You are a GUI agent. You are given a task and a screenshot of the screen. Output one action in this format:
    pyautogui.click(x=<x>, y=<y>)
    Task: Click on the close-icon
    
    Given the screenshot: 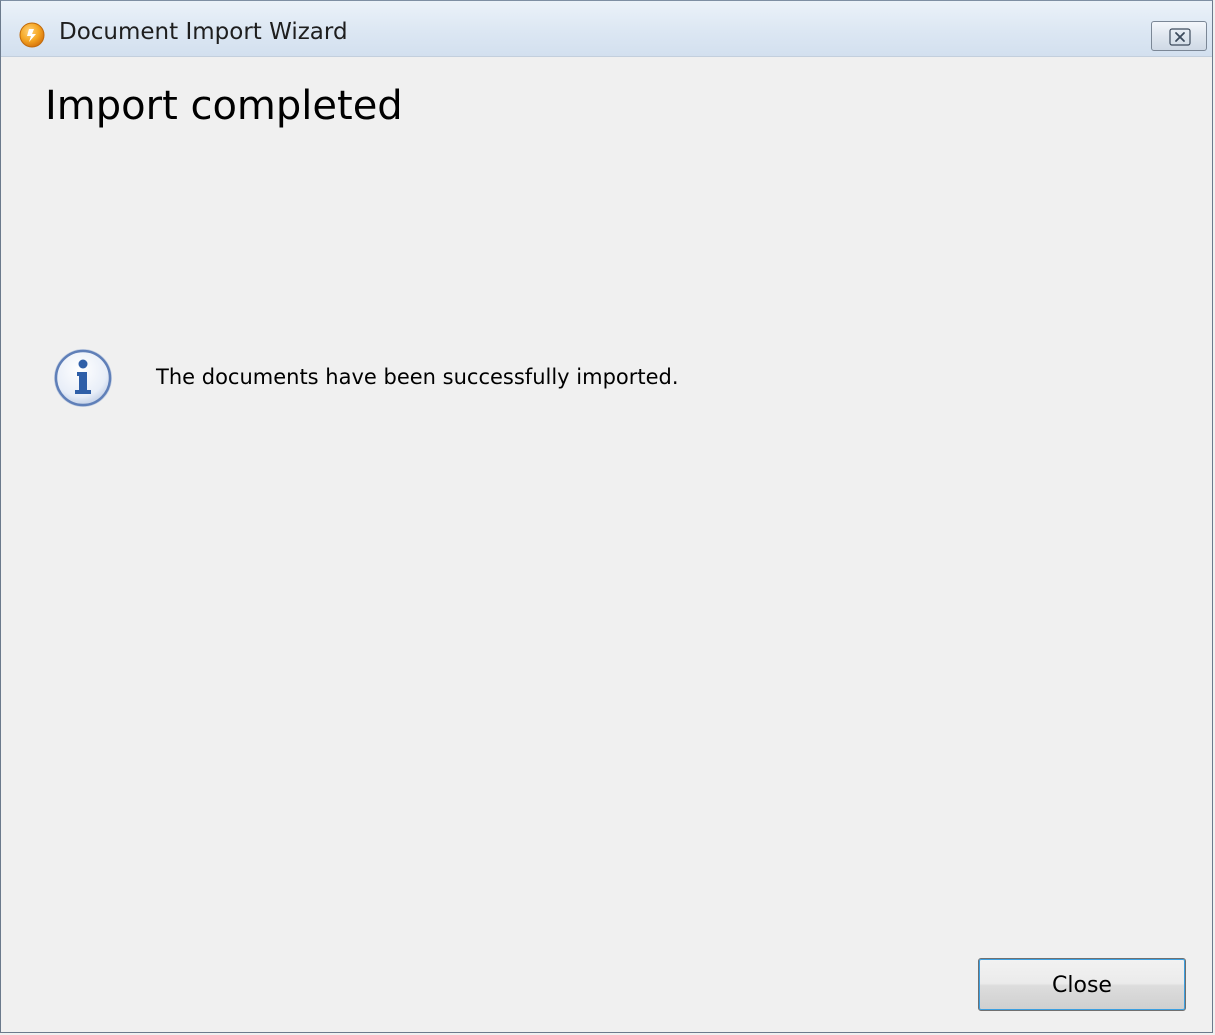 What is the action you would take?
    pyautogui.click(x=1180, y=37)
    